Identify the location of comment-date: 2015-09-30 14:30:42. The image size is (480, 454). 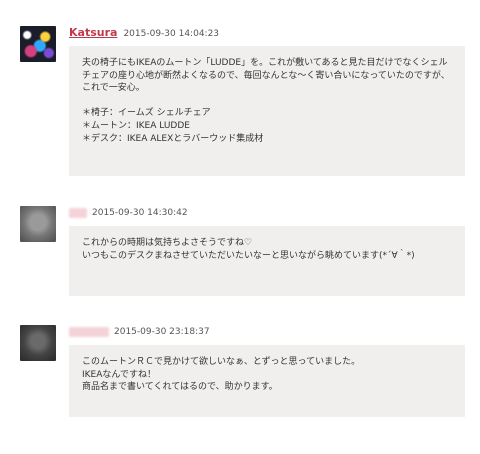
(140, 213).